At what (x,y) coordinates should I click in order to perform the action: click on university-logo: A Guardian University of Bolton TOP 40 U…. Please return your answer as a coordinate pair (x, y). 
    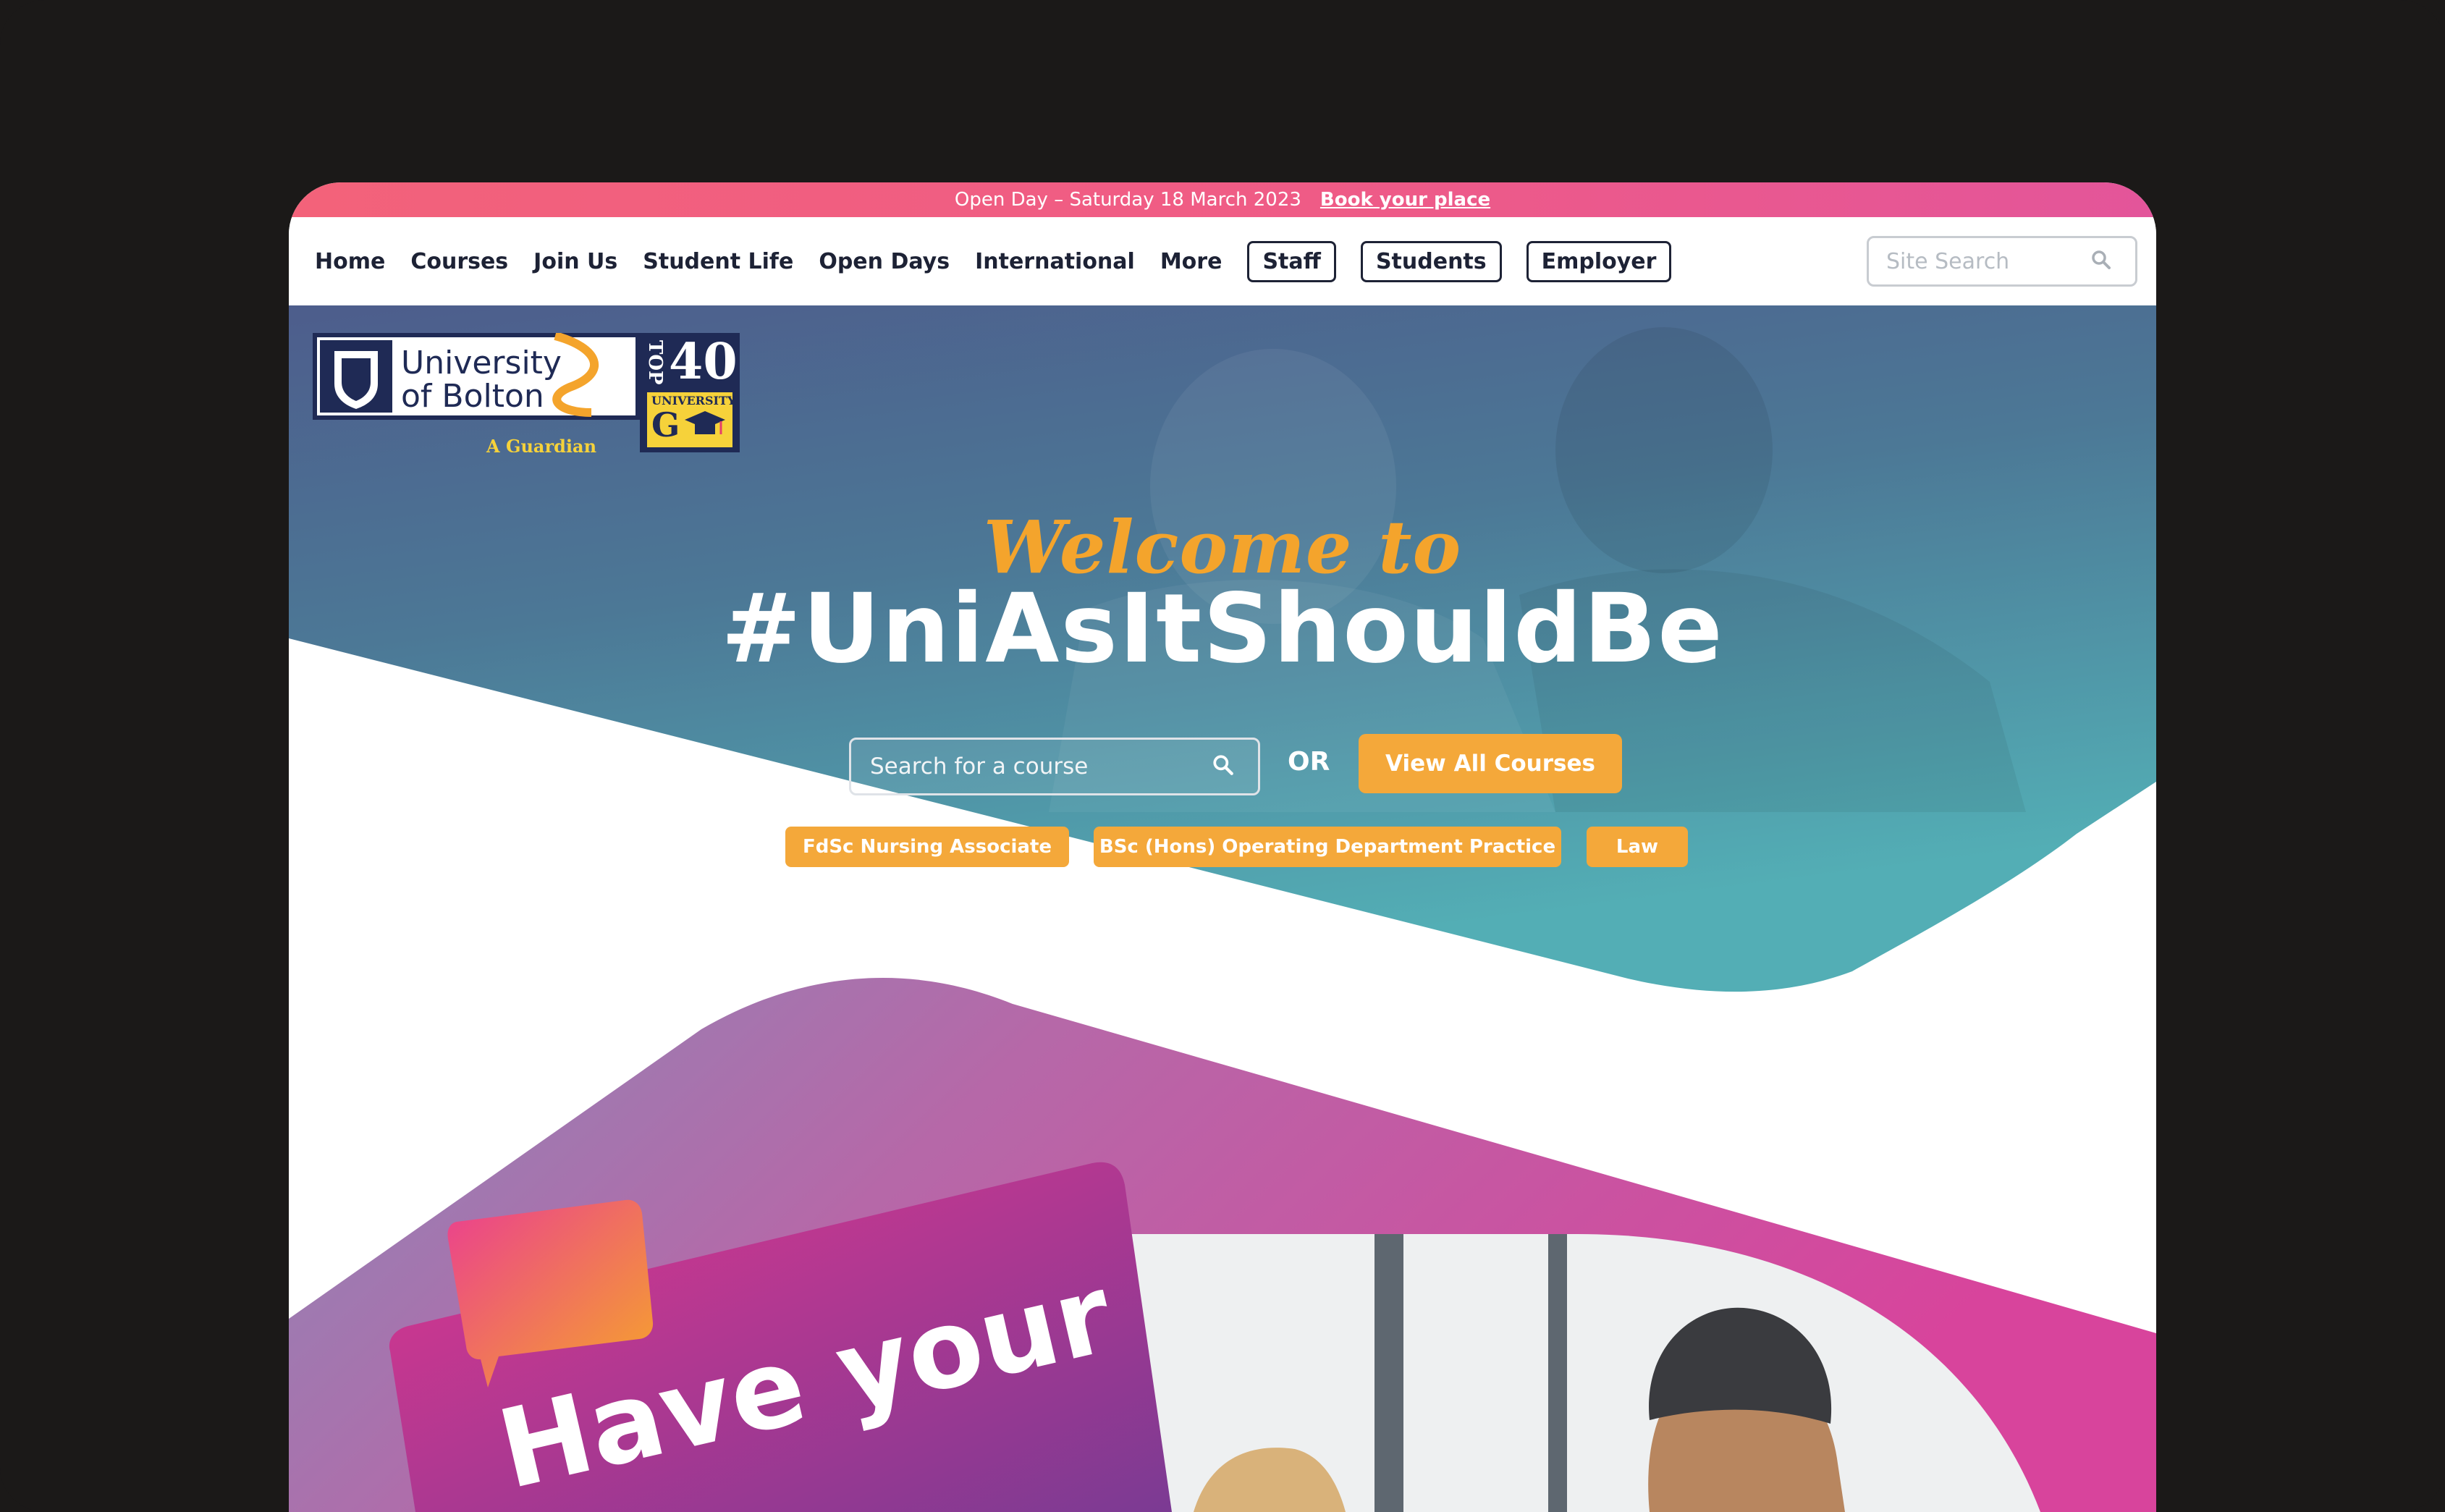
    Looking at the image, I should click on (526, 394).